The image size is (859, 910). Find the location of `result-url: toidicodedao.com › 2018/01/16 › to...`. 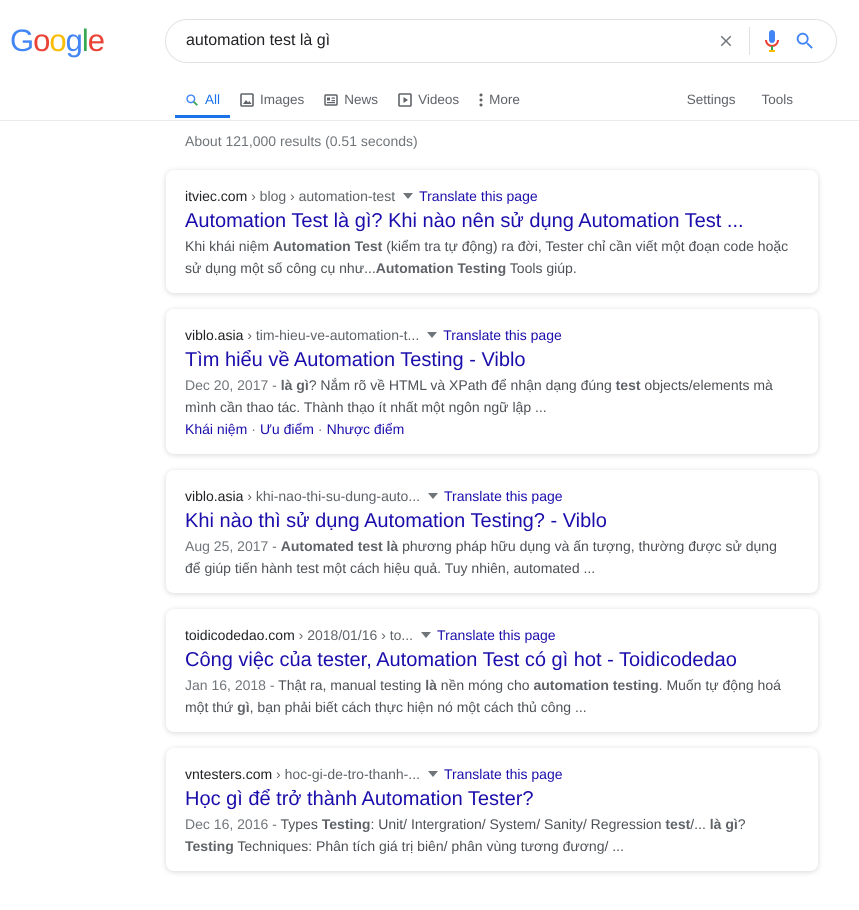

result-url: toidicodedao.com › 2018/01/16 › to... is located at coordinates (299, 635).